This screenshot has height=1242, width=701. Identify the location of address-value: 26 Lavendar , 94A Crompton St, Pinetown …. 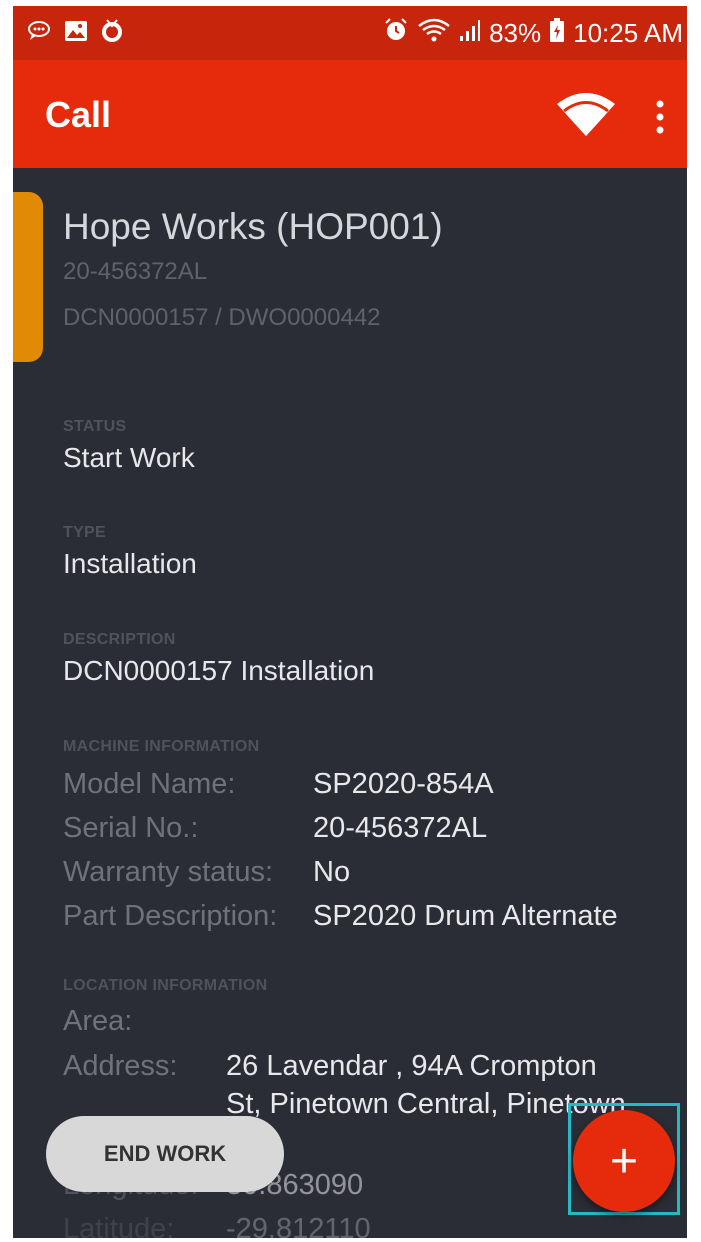
(426, 1085).